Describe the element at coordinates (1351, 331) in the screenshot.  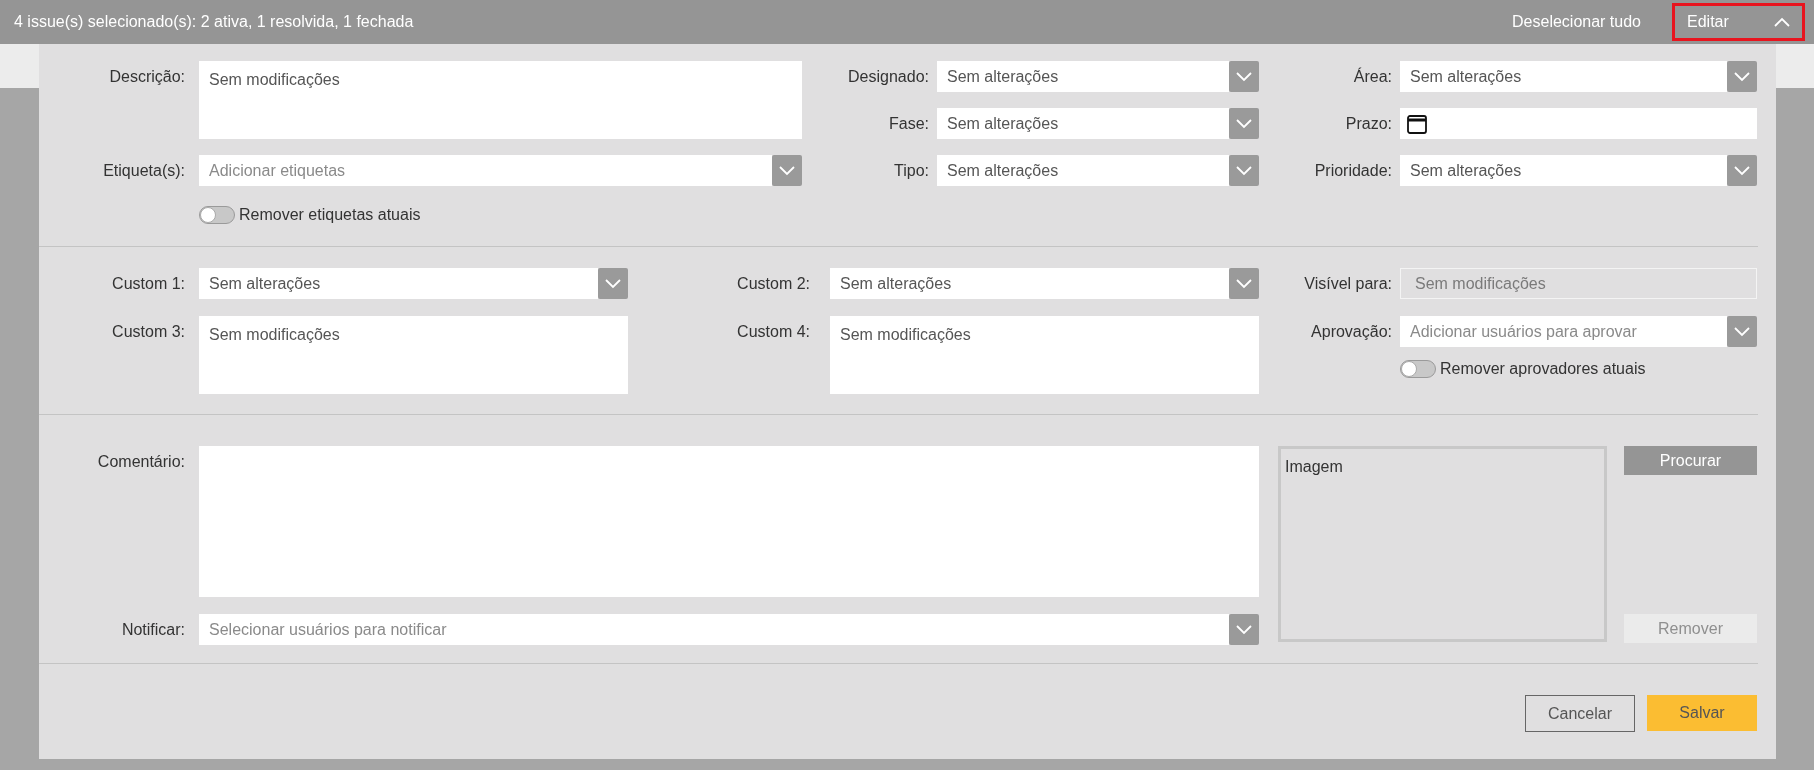
I see `field-label: Aprovação:` at that location.